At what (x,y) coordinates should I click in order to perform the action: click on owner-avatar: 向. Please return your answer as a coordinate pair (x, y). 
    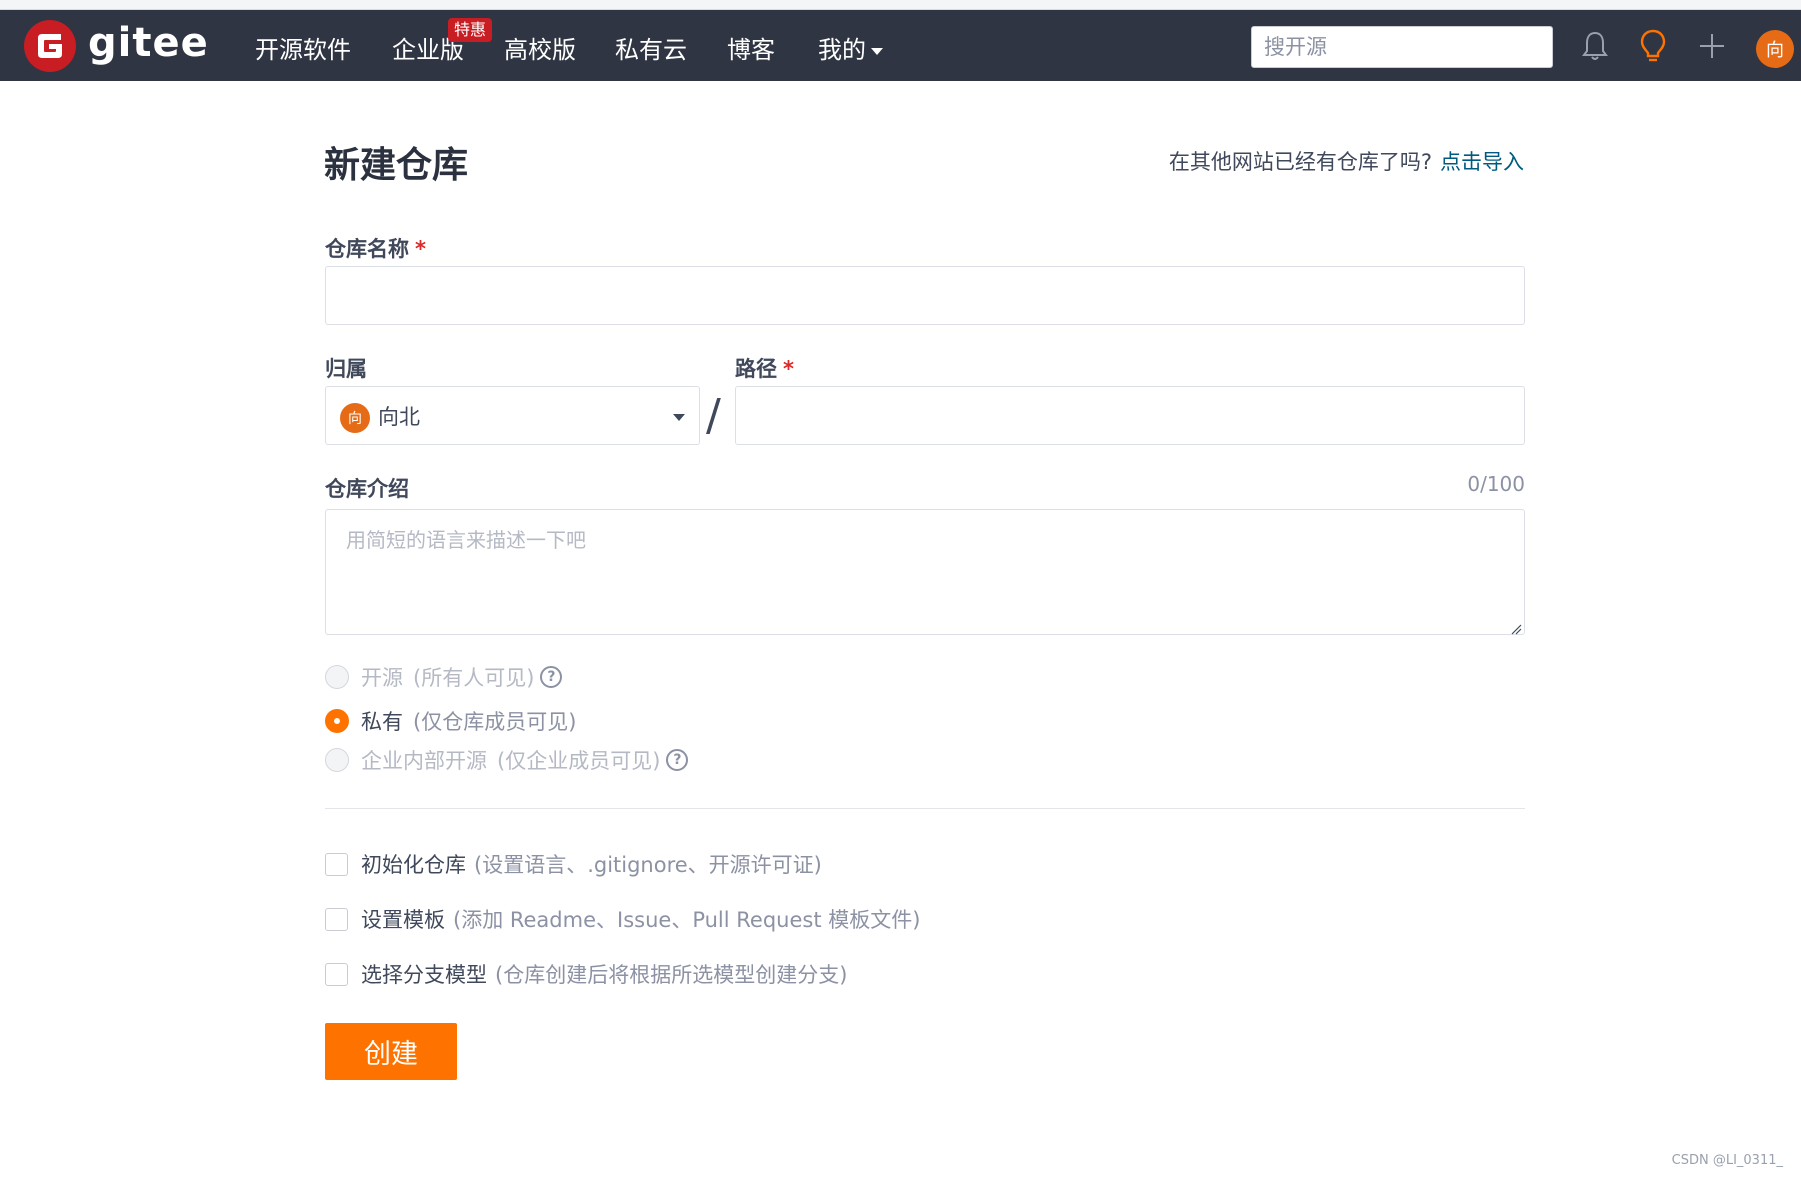
    Looking at the image, I should click on (355, 417).